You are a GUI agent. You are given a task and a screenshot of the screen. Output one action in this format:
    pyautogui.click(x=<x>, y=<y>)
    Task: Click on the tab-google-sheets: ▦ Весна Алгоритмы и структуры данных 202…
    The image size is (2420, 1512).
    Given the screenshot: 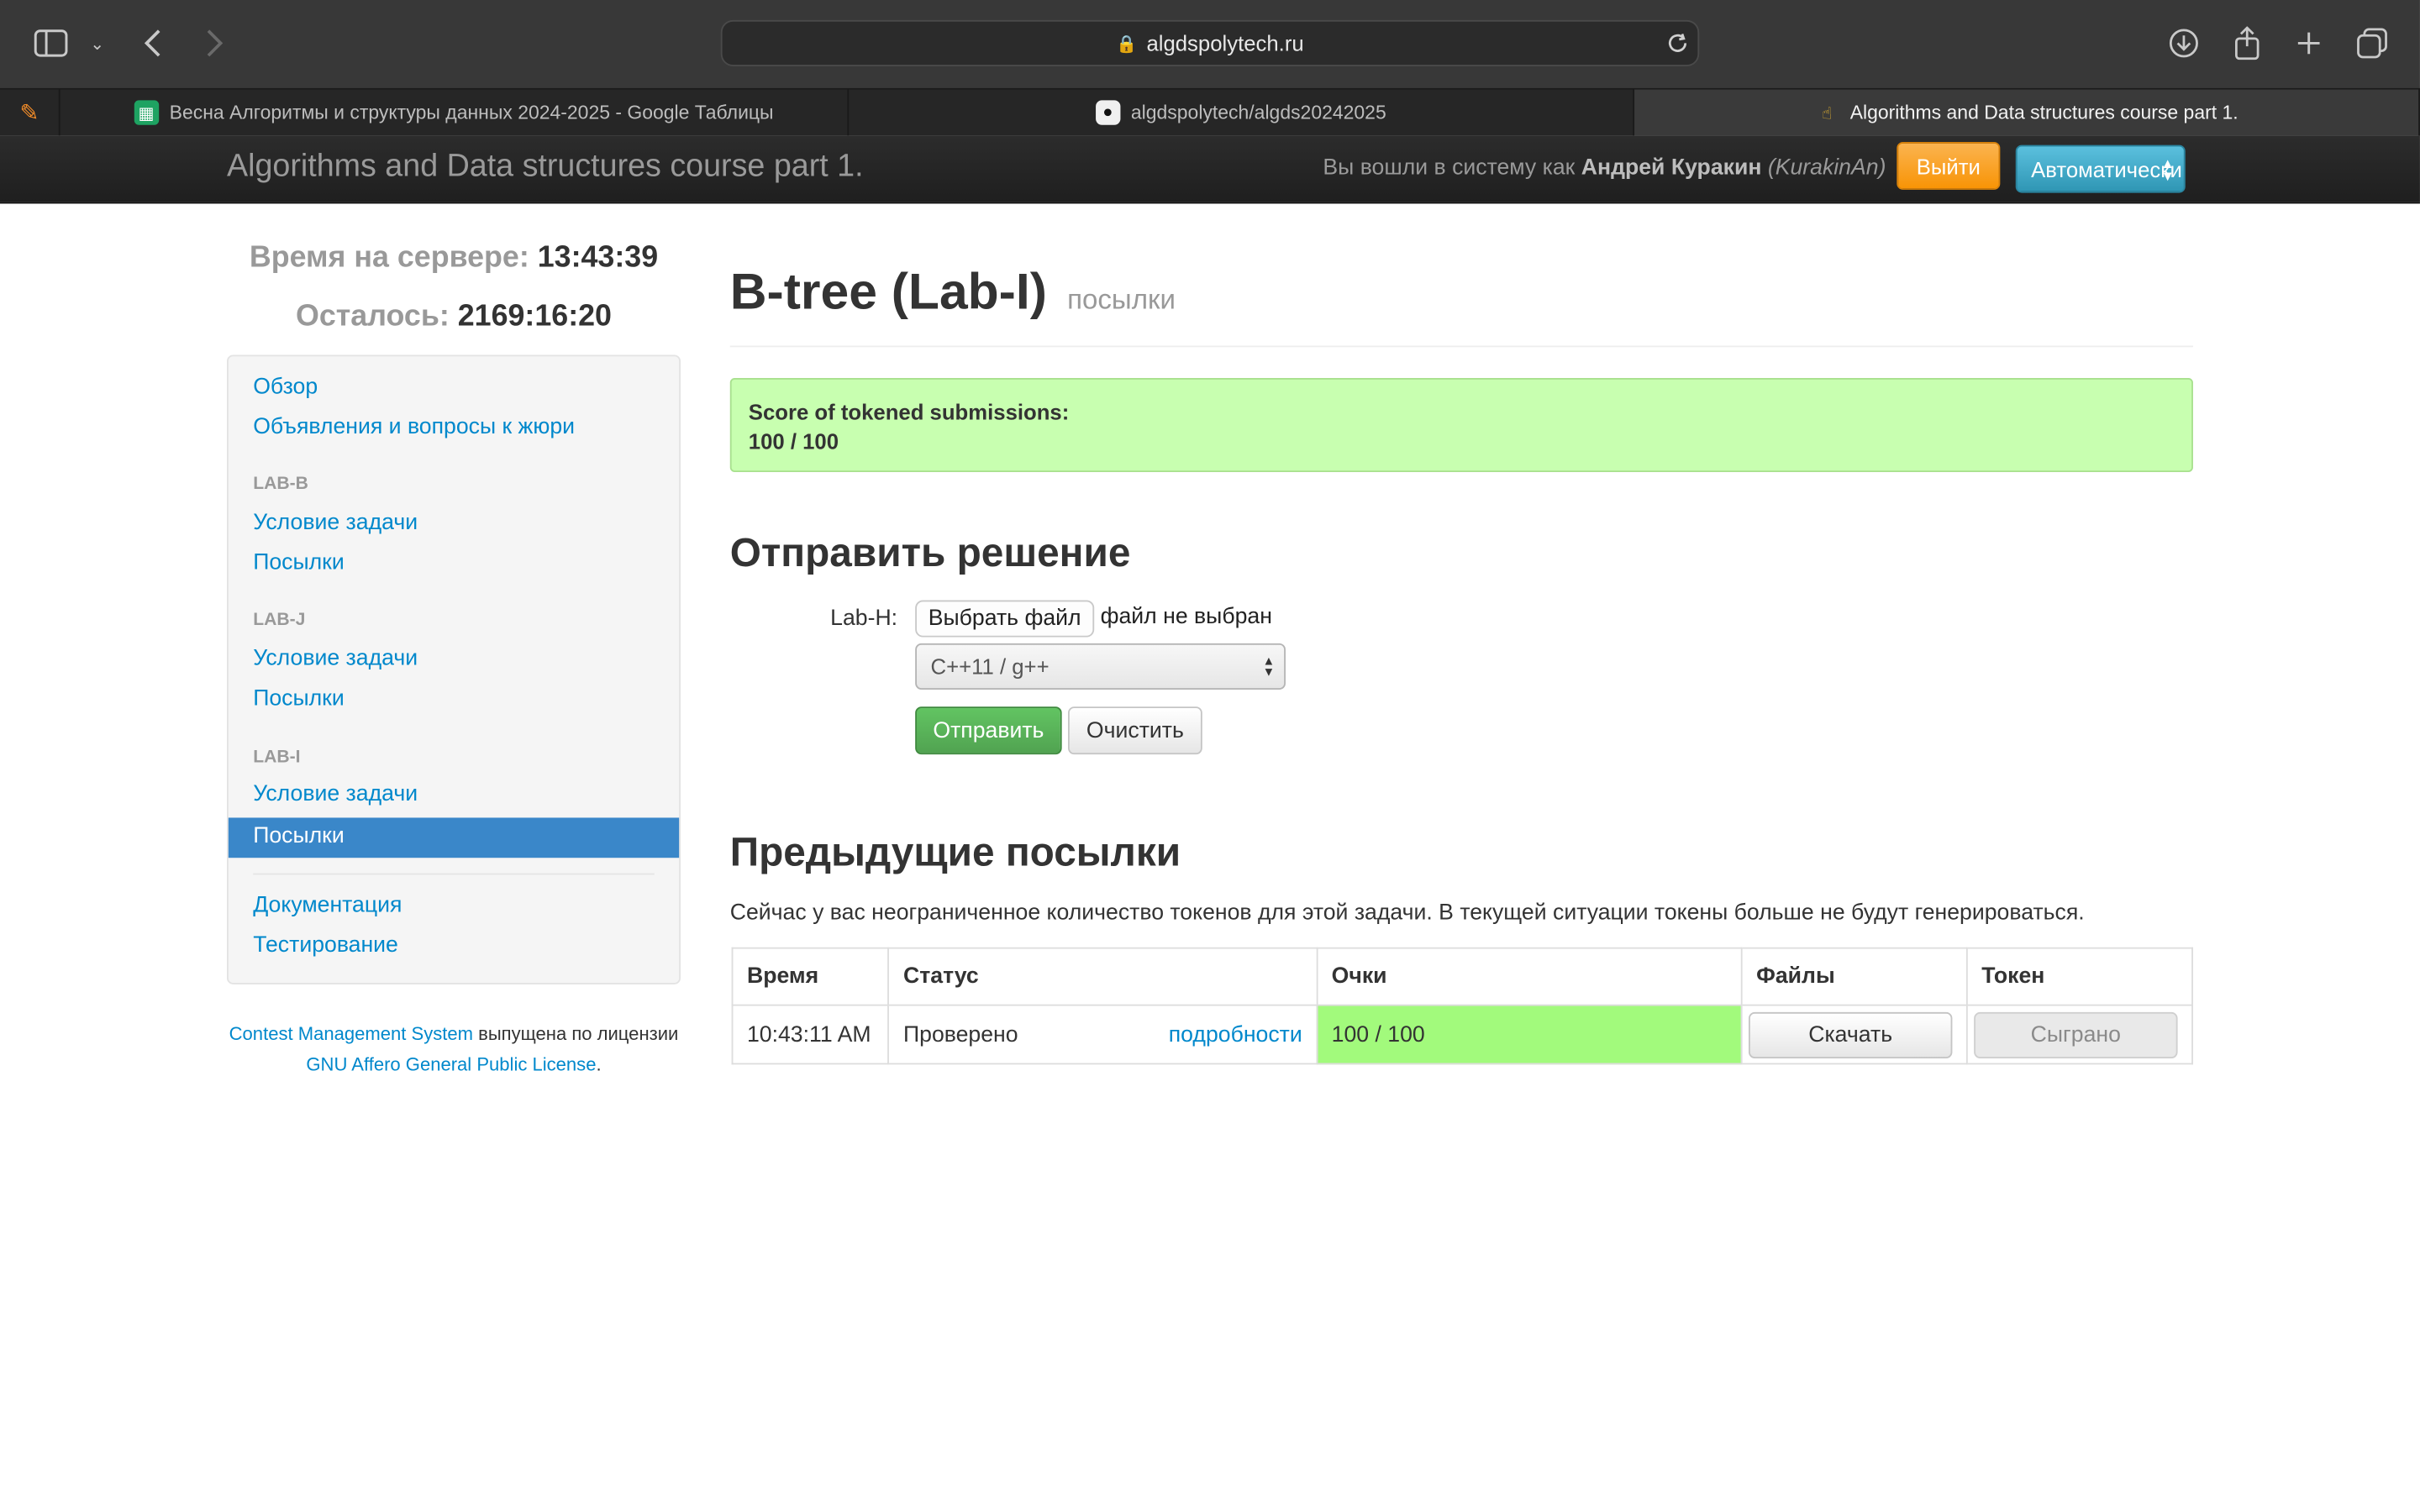 What is the action you would take?
    pyautogui.click(x=455, y=112)
    